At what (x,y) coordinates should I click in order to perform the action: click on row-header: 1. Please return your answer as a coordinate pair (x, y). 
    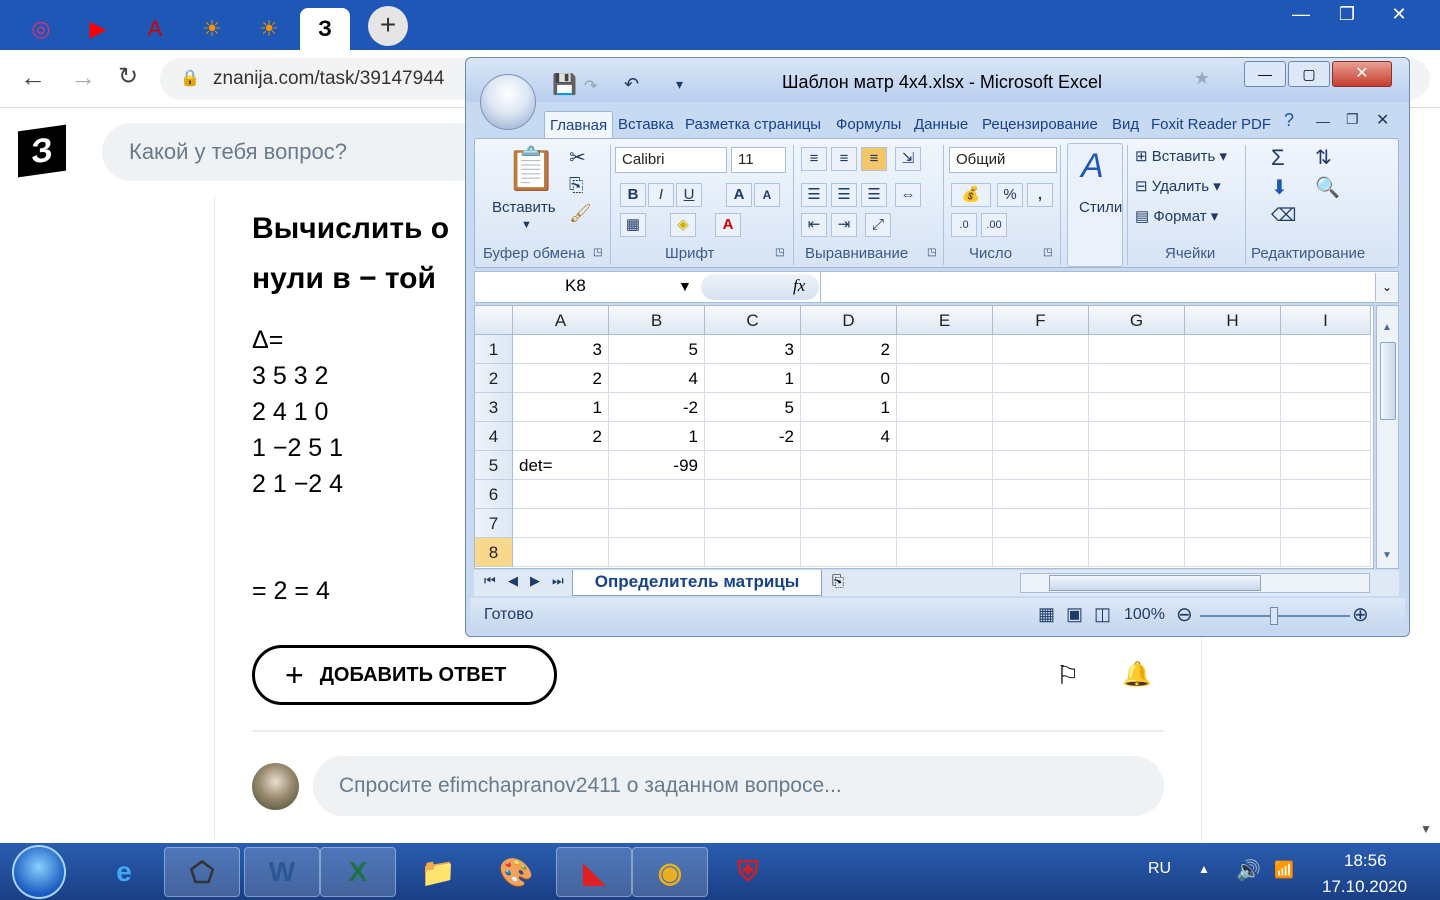
    Looking at the image, I should click on (494, 349).